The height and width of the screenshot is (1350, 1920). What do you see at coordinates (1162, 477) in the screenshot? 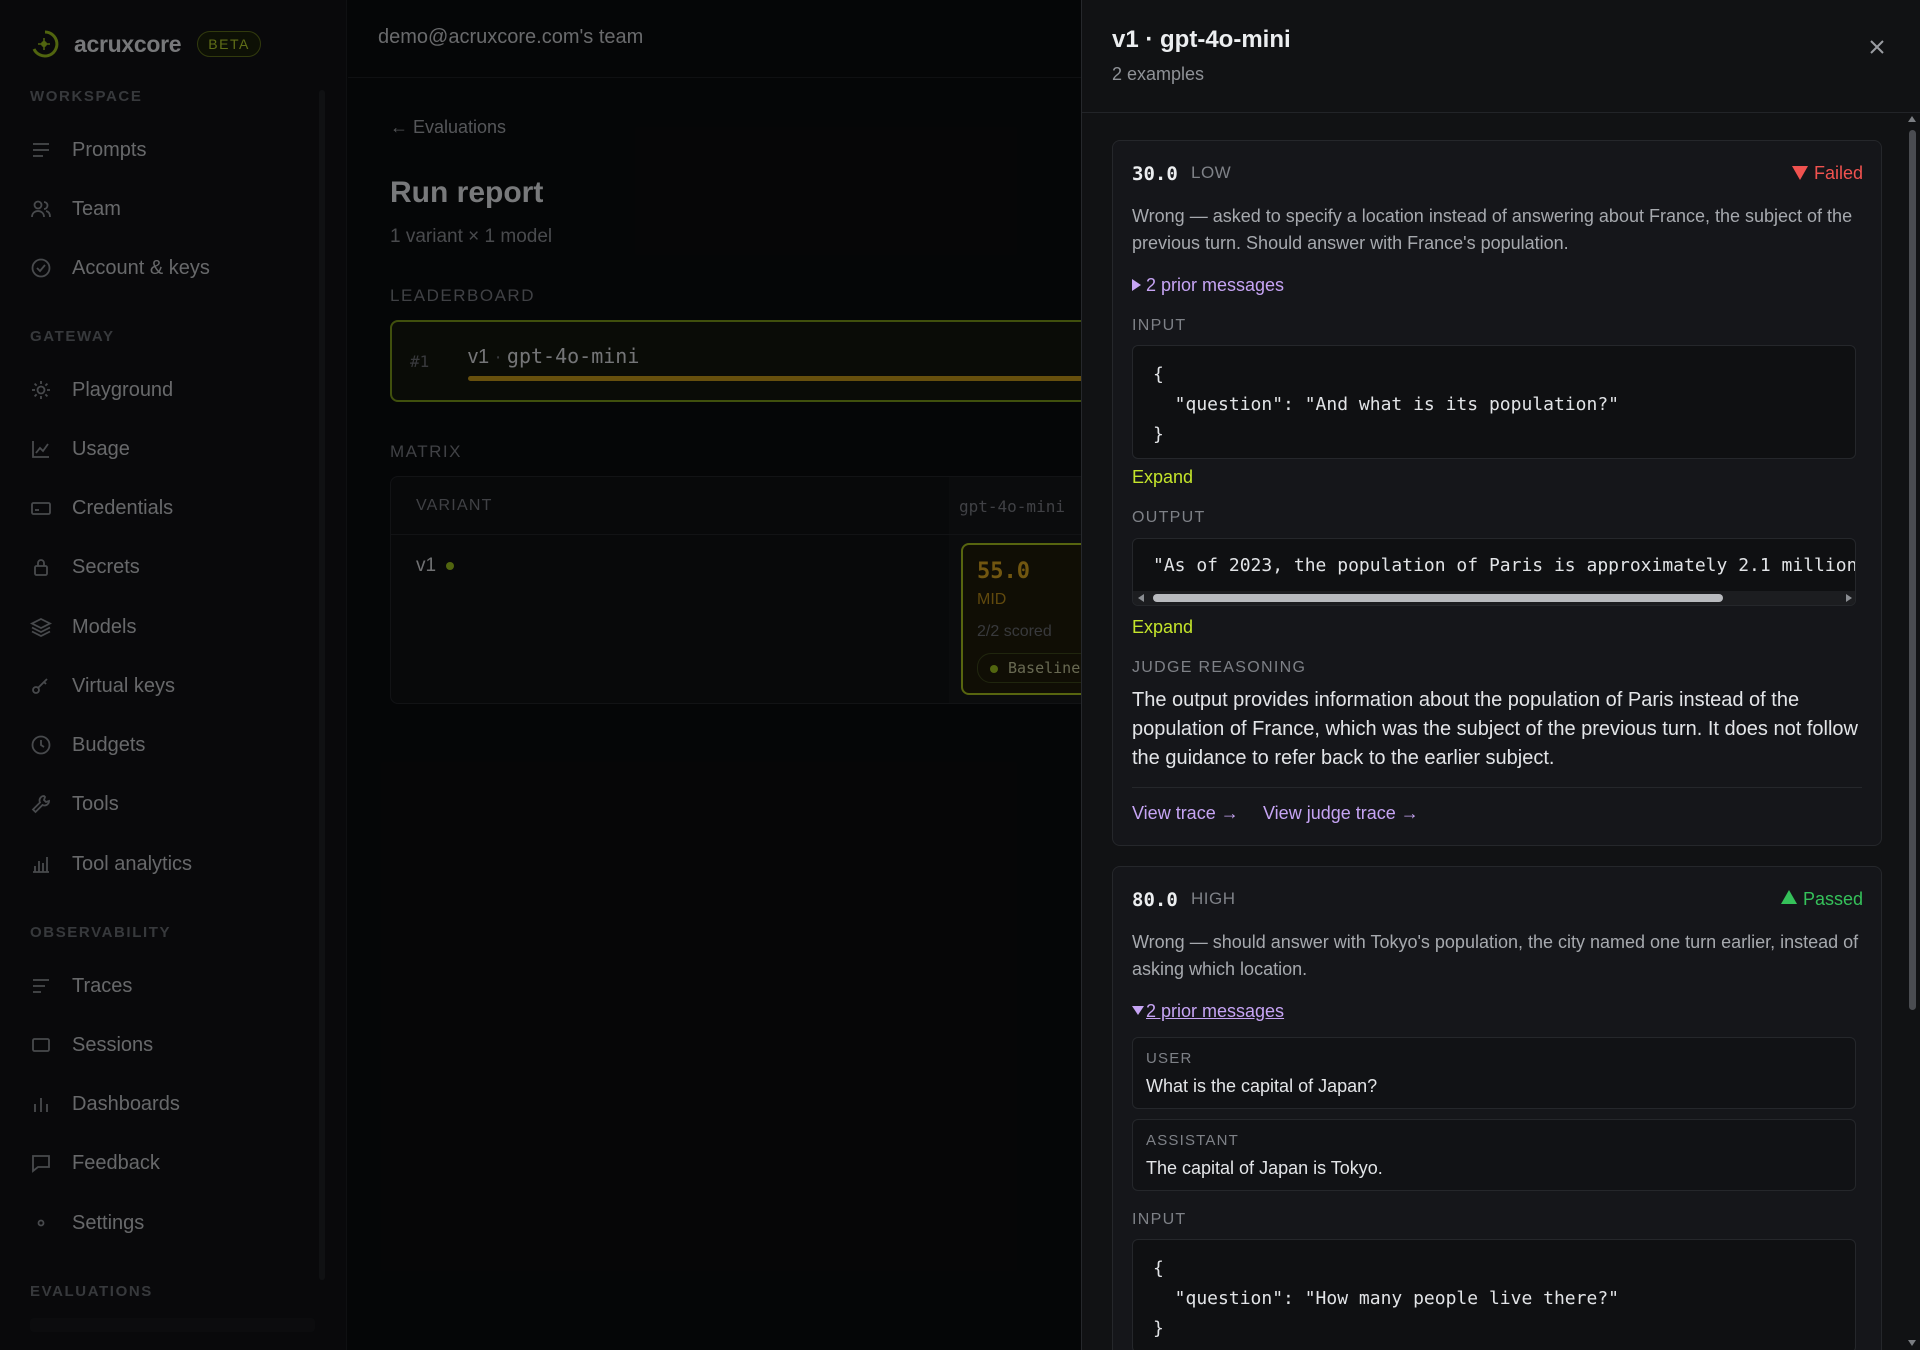
I see `expand-input-button: Expand` at bounding box center [1162, 477].